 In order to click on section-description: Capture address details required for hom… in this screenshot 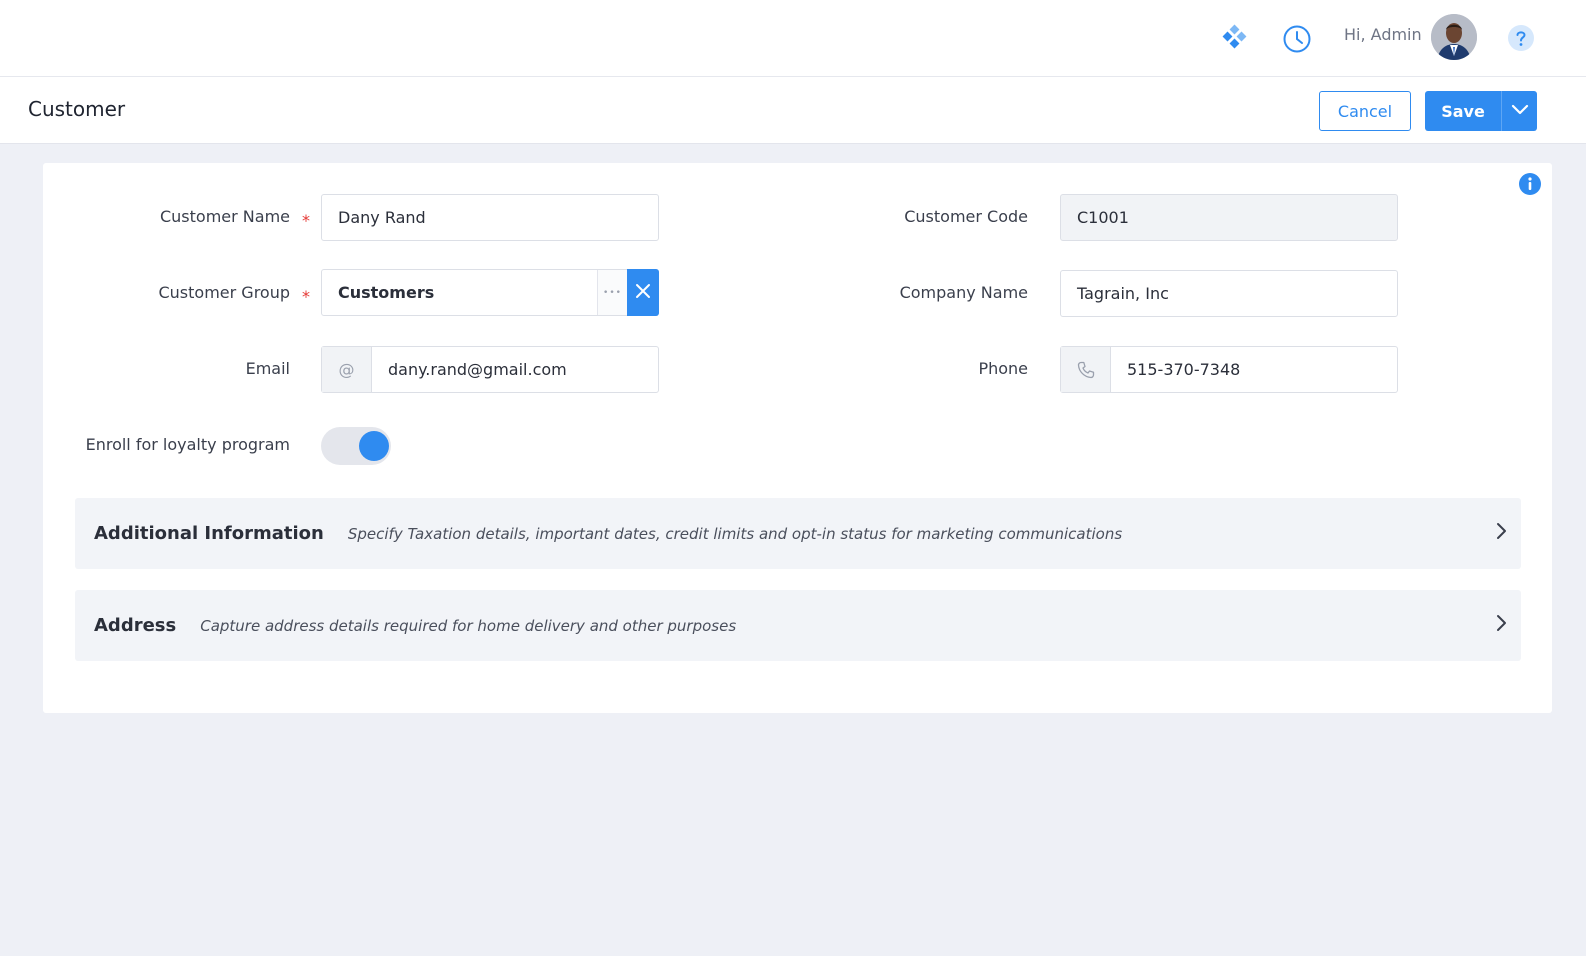, I will do `click(468, 625)`.